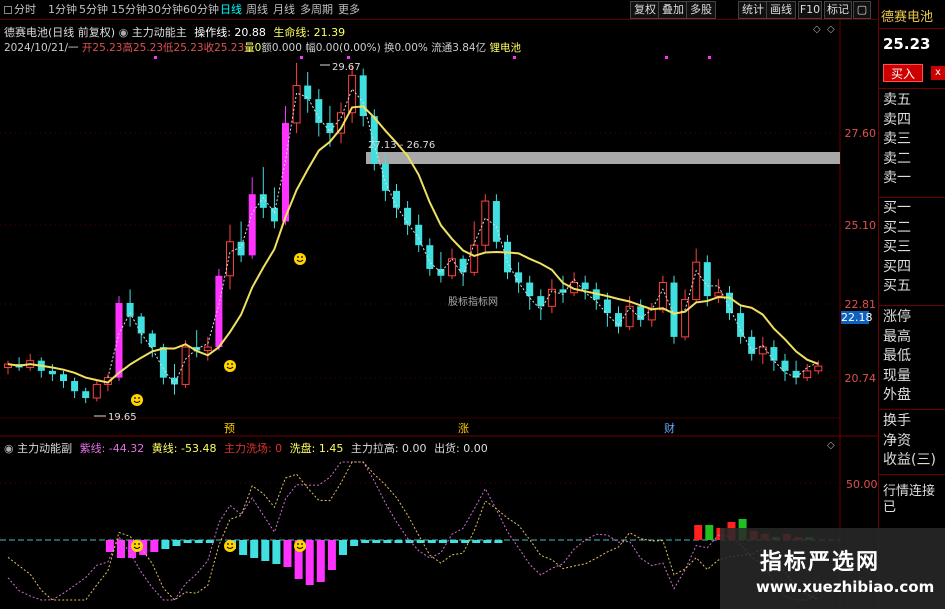 This screenshot has width=945, height=609. Describe the element at coordinates (897, 158) in the screenshot. I see `order-book-level: 卖二` at that location.